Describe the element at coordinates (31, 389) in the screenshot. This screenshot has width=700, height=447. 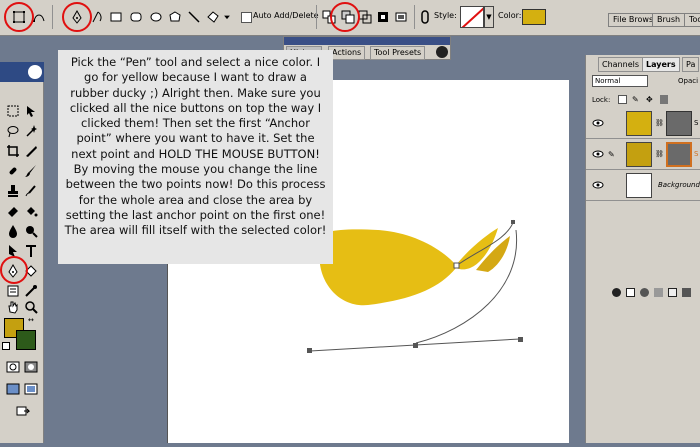
I see `screen-mode-full-icon` at that location.